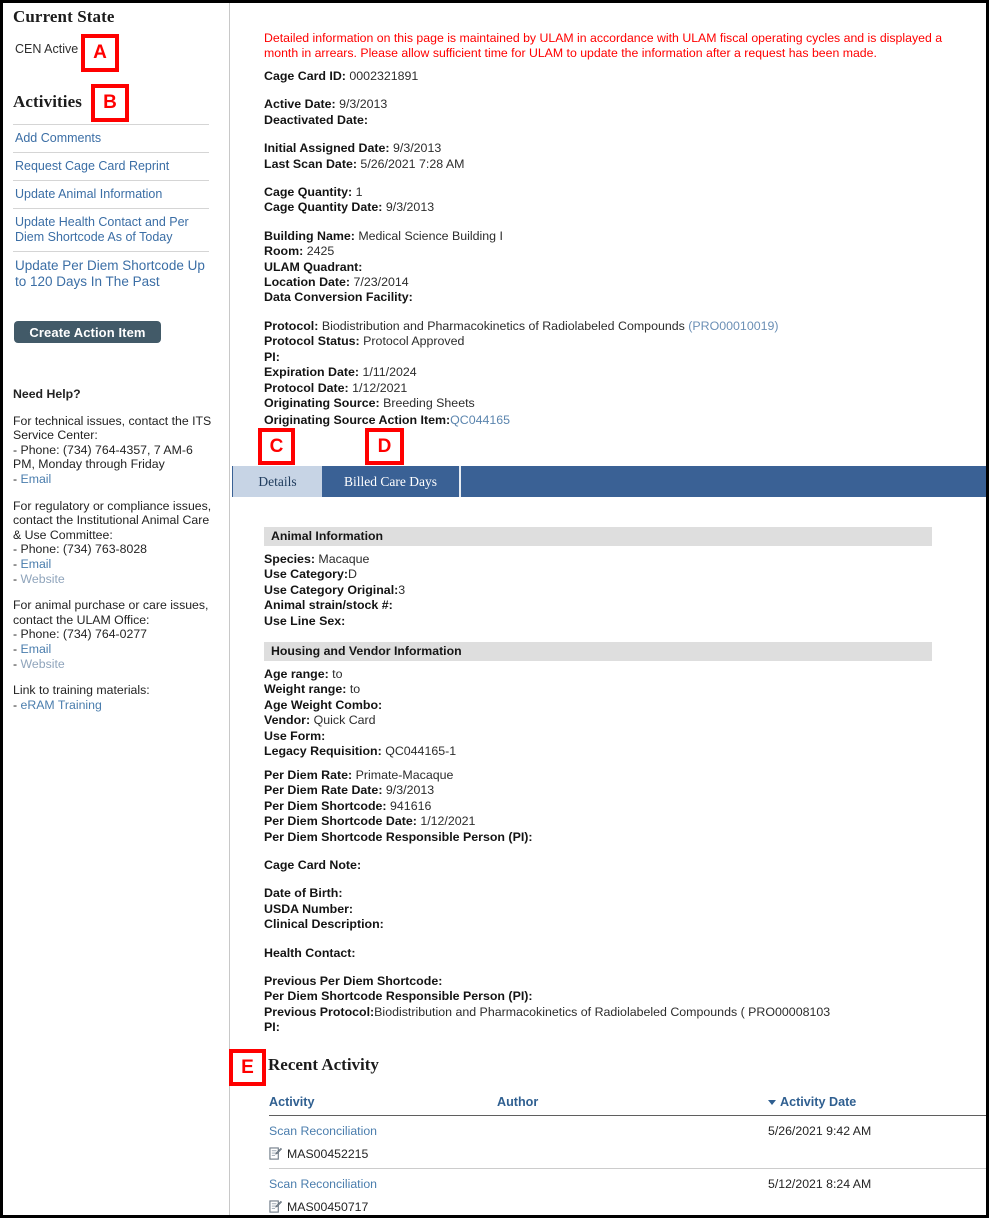 Image resolution: width=989 pixels, height=1218 pixels. I want to click on previous-protocol-label: Previous Protocol:, so click(319, 1011).